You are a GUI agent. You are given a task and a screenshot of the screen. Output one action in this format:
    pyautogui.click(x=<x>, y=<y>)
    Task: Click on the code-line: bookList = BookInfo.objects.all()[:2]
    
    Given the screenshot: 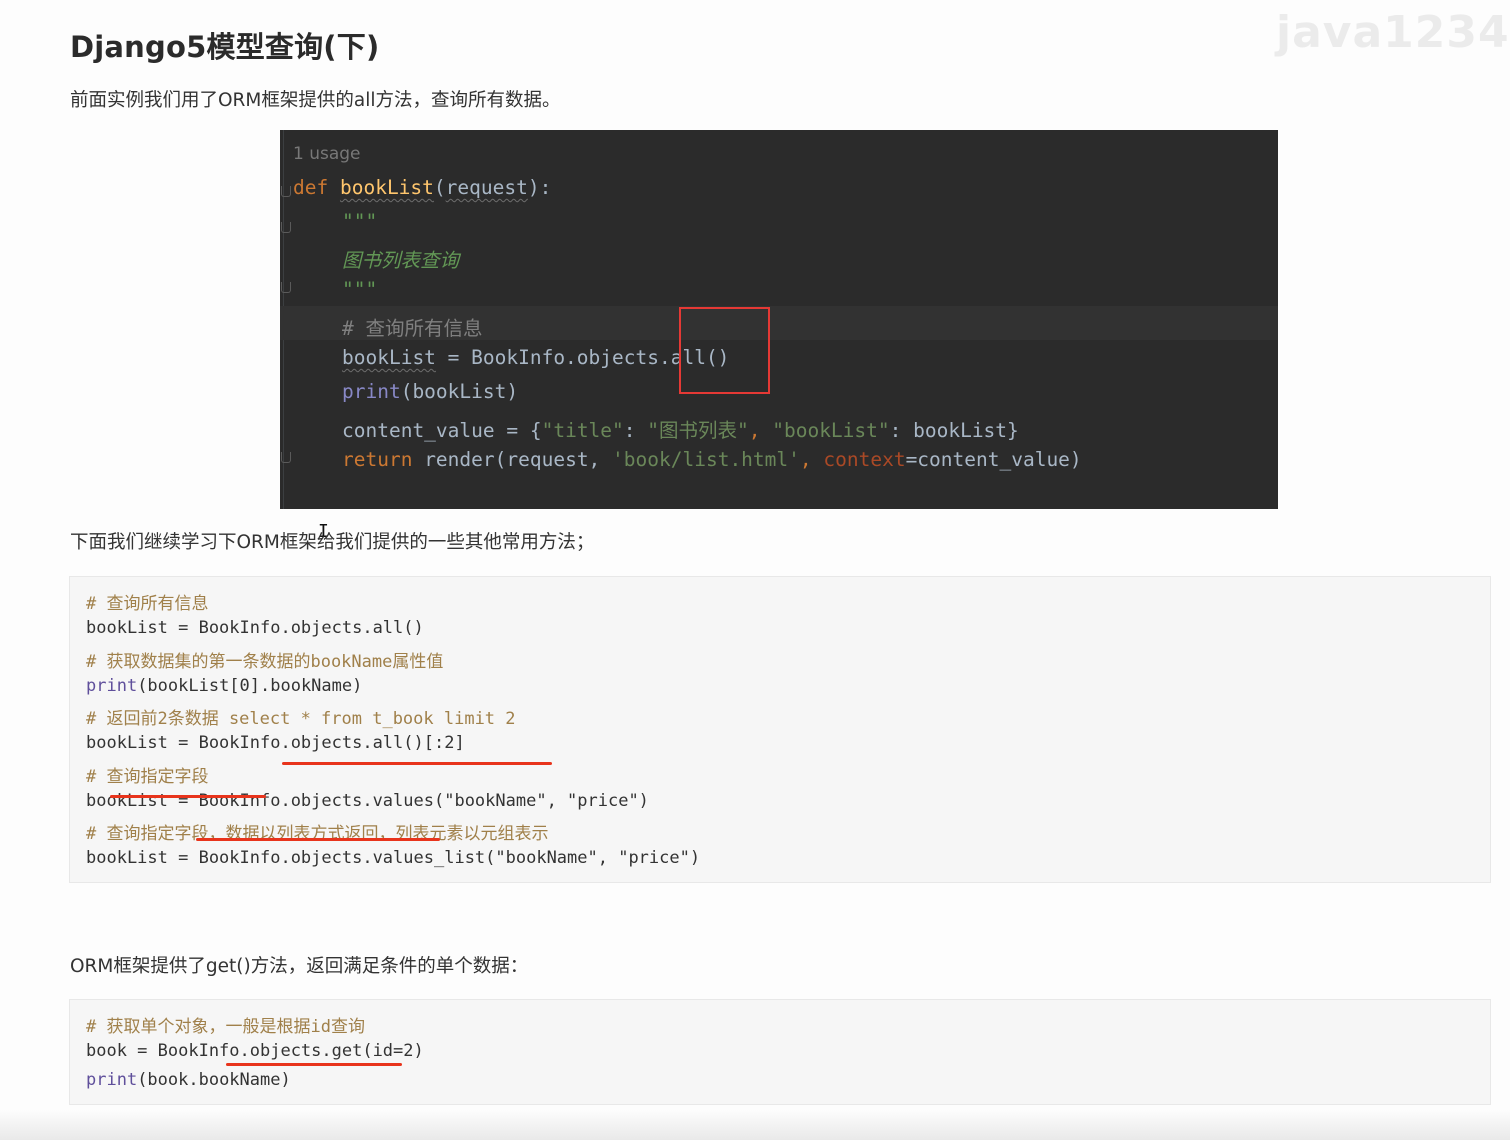 What is the action you would take?
    pyautogui.click(x=275, y=743)
    